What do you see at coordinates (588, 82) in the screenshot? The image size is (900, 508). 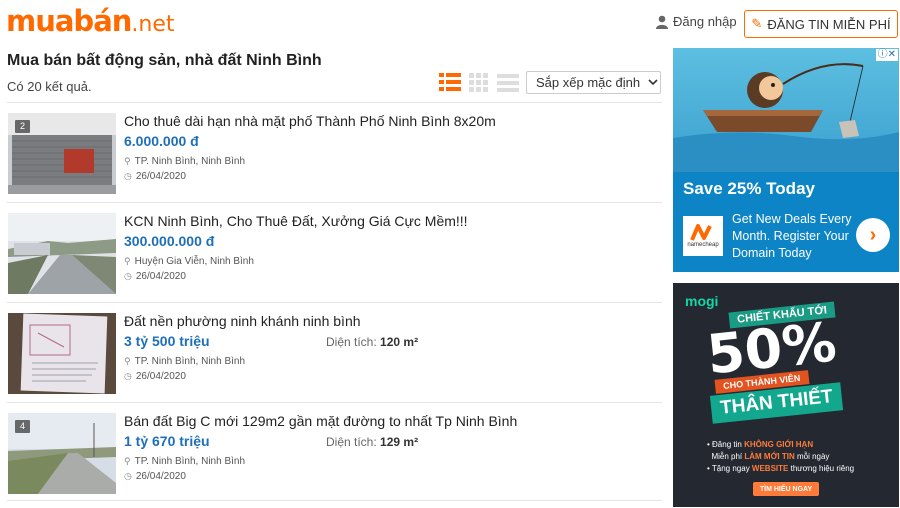 I see `sort-label: Sắp xếp mặc định` at bounding box center [588, 82].